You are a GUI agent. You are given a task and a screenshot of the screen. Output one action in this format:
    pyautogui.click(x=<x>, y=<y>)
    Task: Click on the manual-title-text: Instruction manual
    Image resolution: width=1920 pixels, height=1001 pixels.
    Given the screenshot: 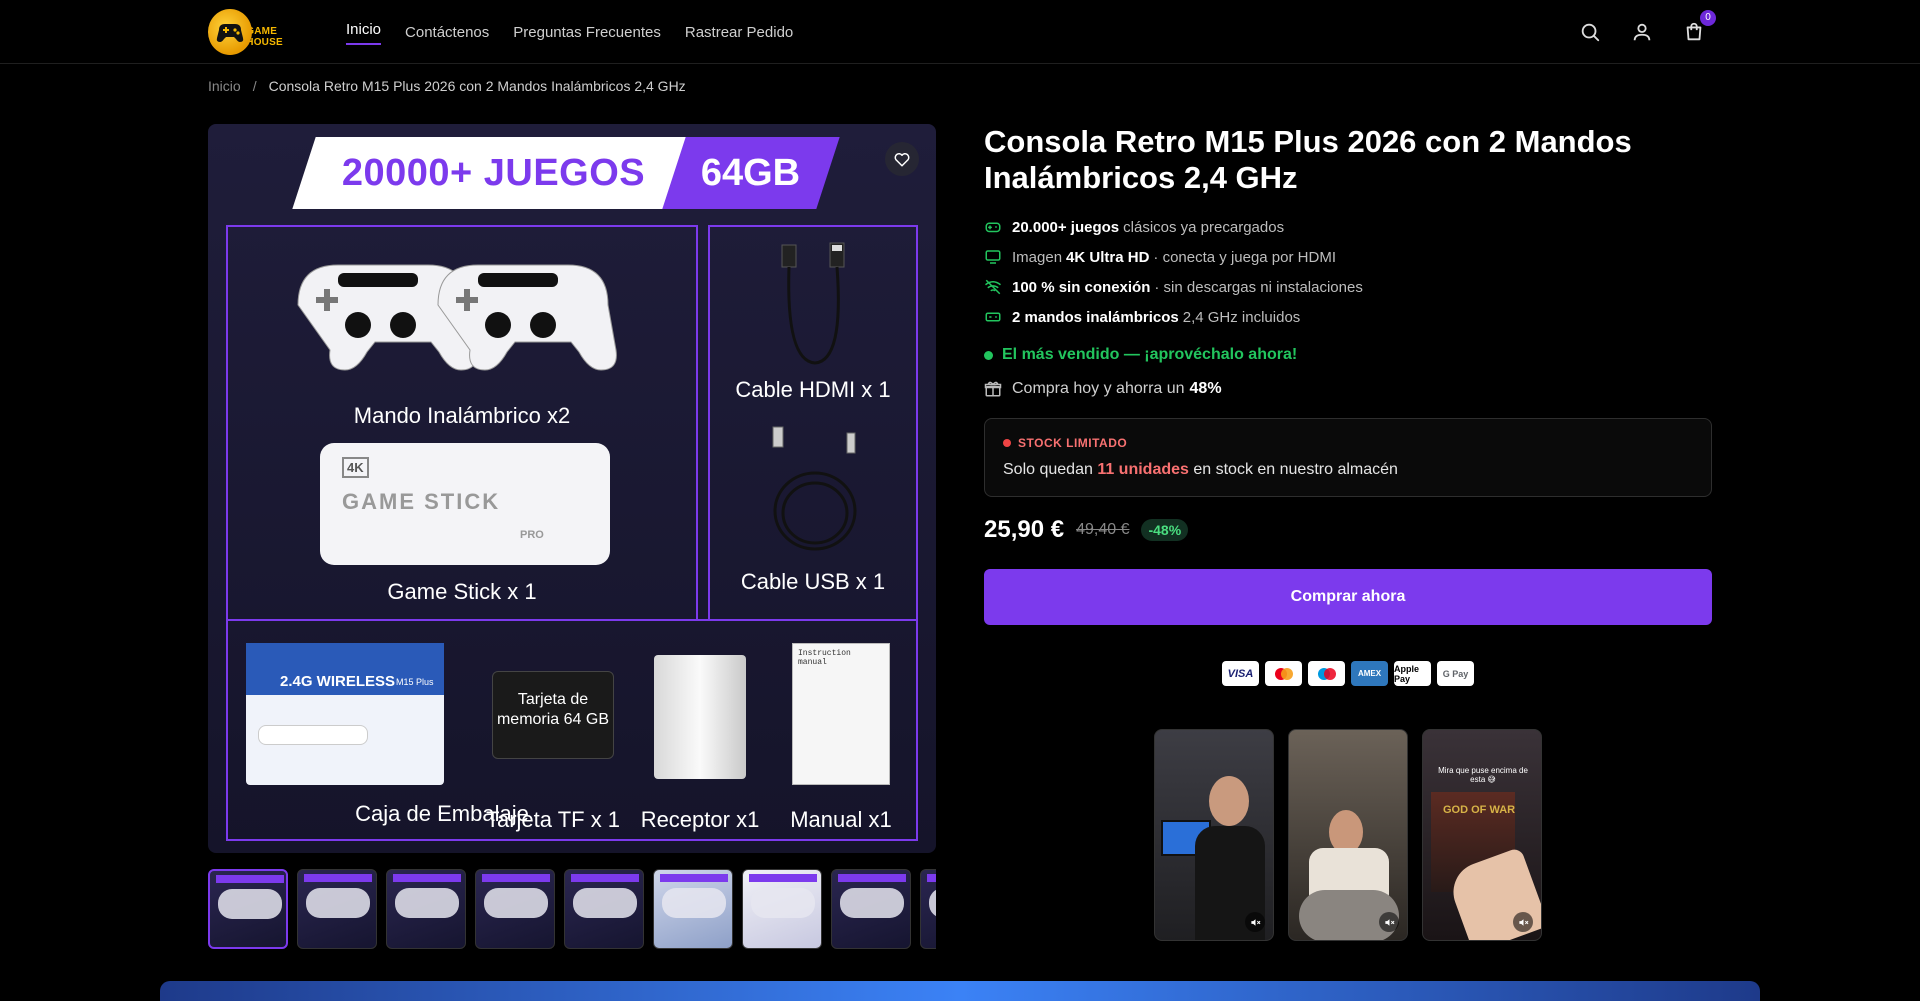 What is the action you would take?
    pyautogui.click(x=824, y=658)
    